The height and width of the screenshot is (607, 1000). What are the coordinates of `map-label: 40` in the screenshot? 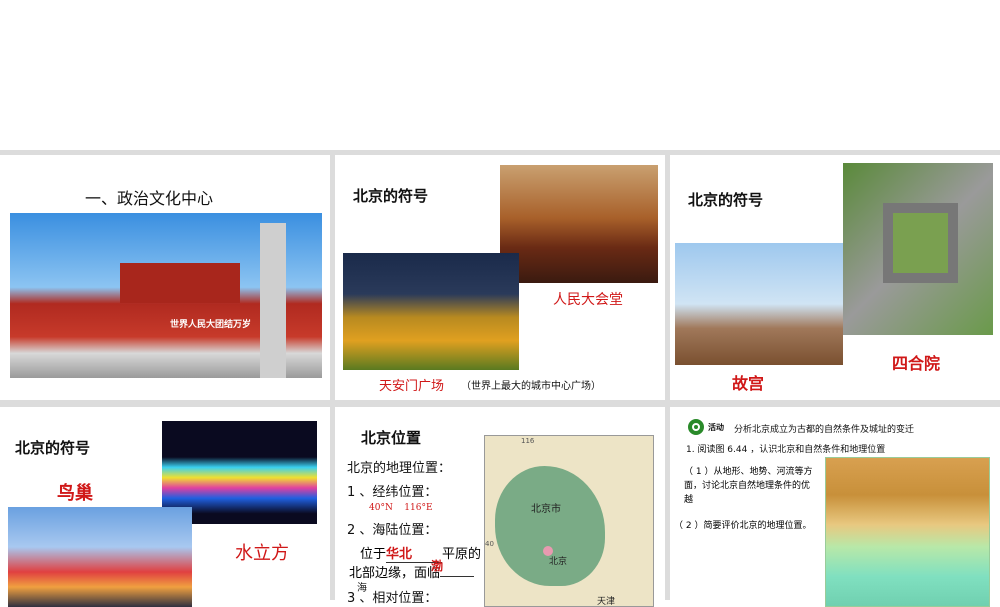 It's located at (489, 544).